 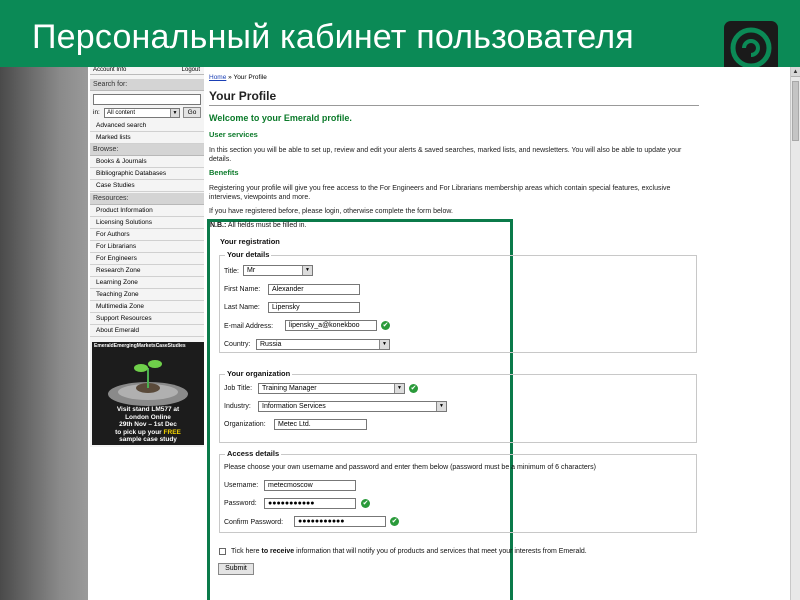 I want to click on resources-header: Resources:, so click(x=147, y=199).